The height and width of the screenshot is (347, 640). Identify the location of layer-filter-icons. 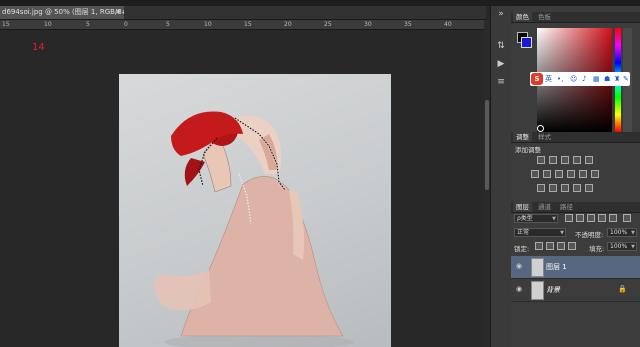
(601, 218).